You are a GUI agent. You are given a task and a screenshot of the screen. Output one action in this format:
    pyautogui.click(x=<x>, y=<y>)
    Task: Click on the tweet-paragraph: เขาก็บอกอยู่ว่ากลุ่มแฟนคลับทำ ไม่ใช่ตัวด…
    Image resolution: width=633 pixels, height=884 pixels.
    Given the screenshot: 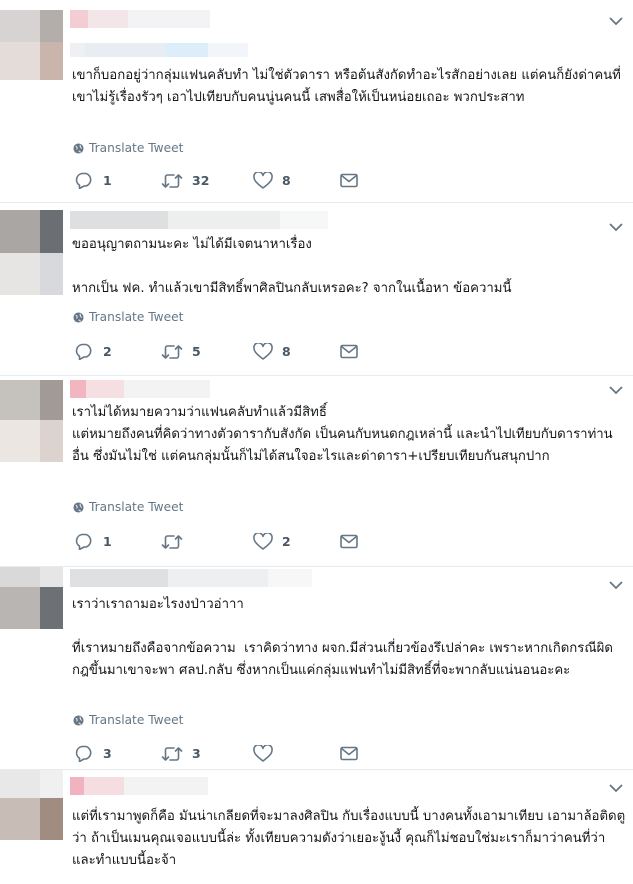 What is the action you would take?
    pyautogui.click(x=346, y=86)
    